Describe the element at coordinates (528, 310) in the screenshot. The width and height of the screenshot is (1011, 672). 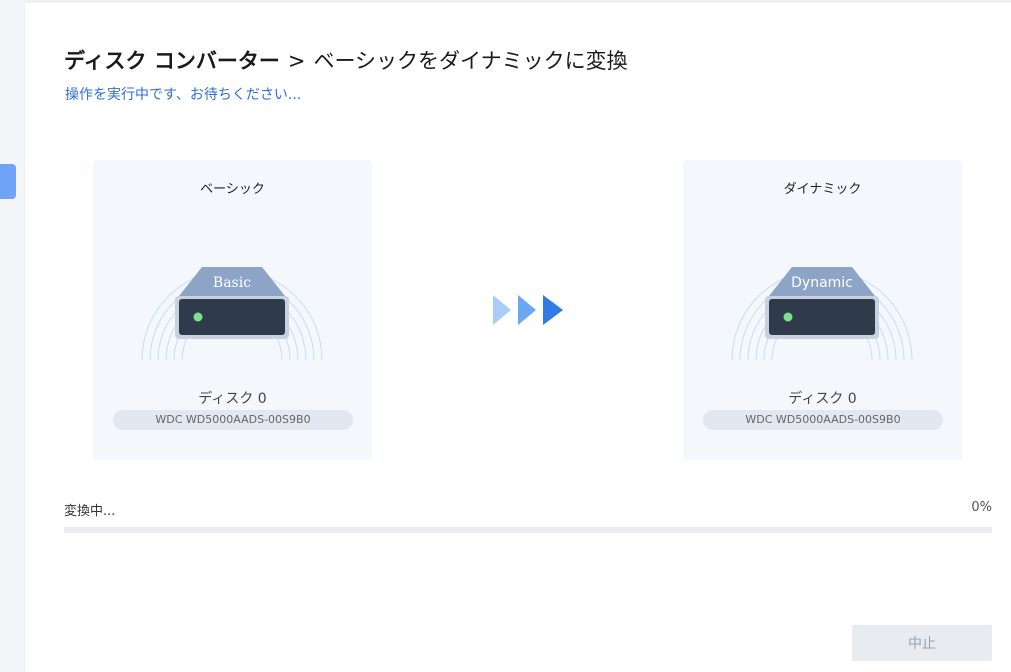
I see `triple-arrow-icon` at that location.